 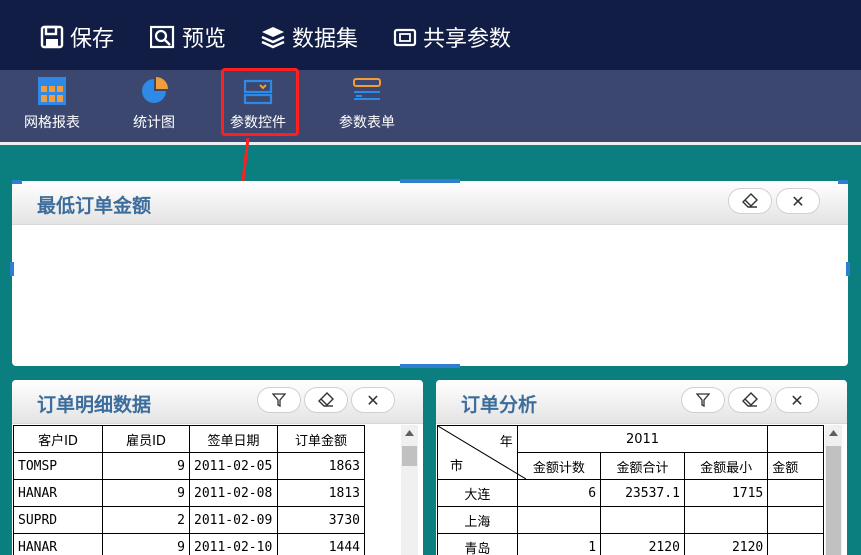 What do you see at coordinates (499, 405) in the screenshot?
I see `panel-title: 订单分析` at bounding box center [499, 405].